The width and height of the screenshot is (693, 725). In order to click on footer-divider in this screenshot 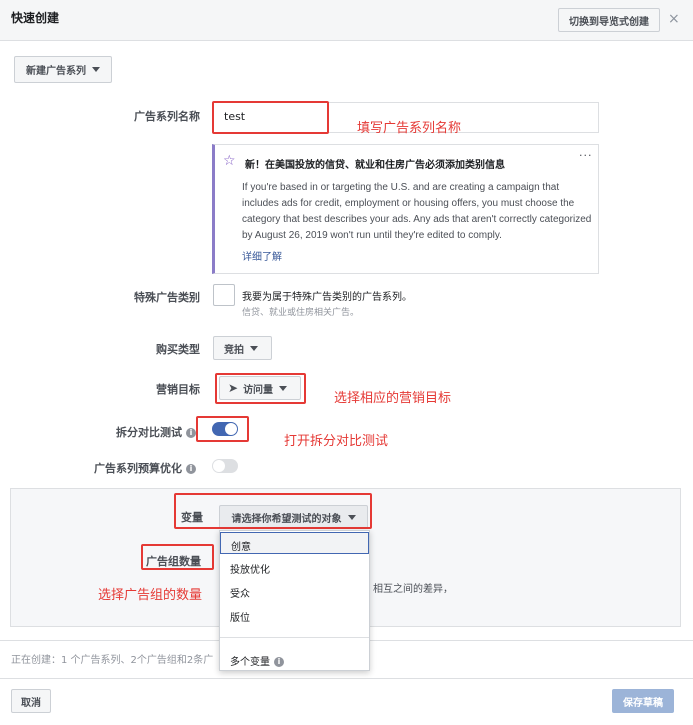, I will do `click(346, 678)`.